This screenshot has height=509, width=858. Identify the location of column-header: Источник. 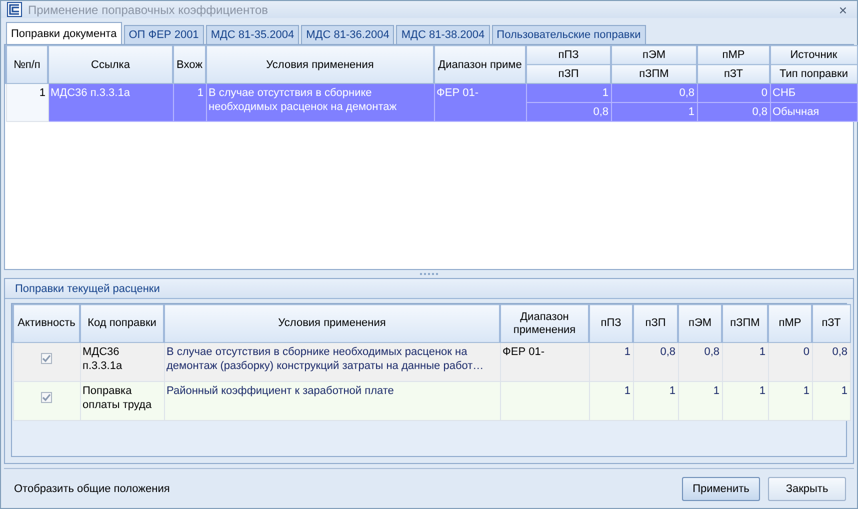
(813, 55).